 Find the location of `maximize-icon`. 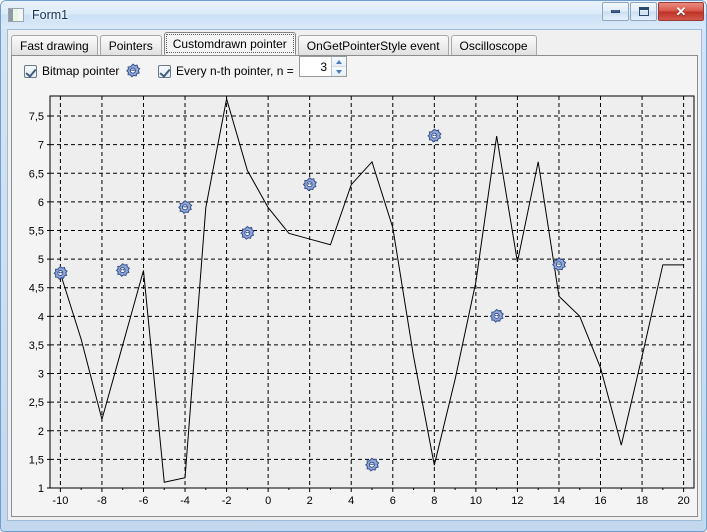

maximize-icon is located at coordinates (643, 11).